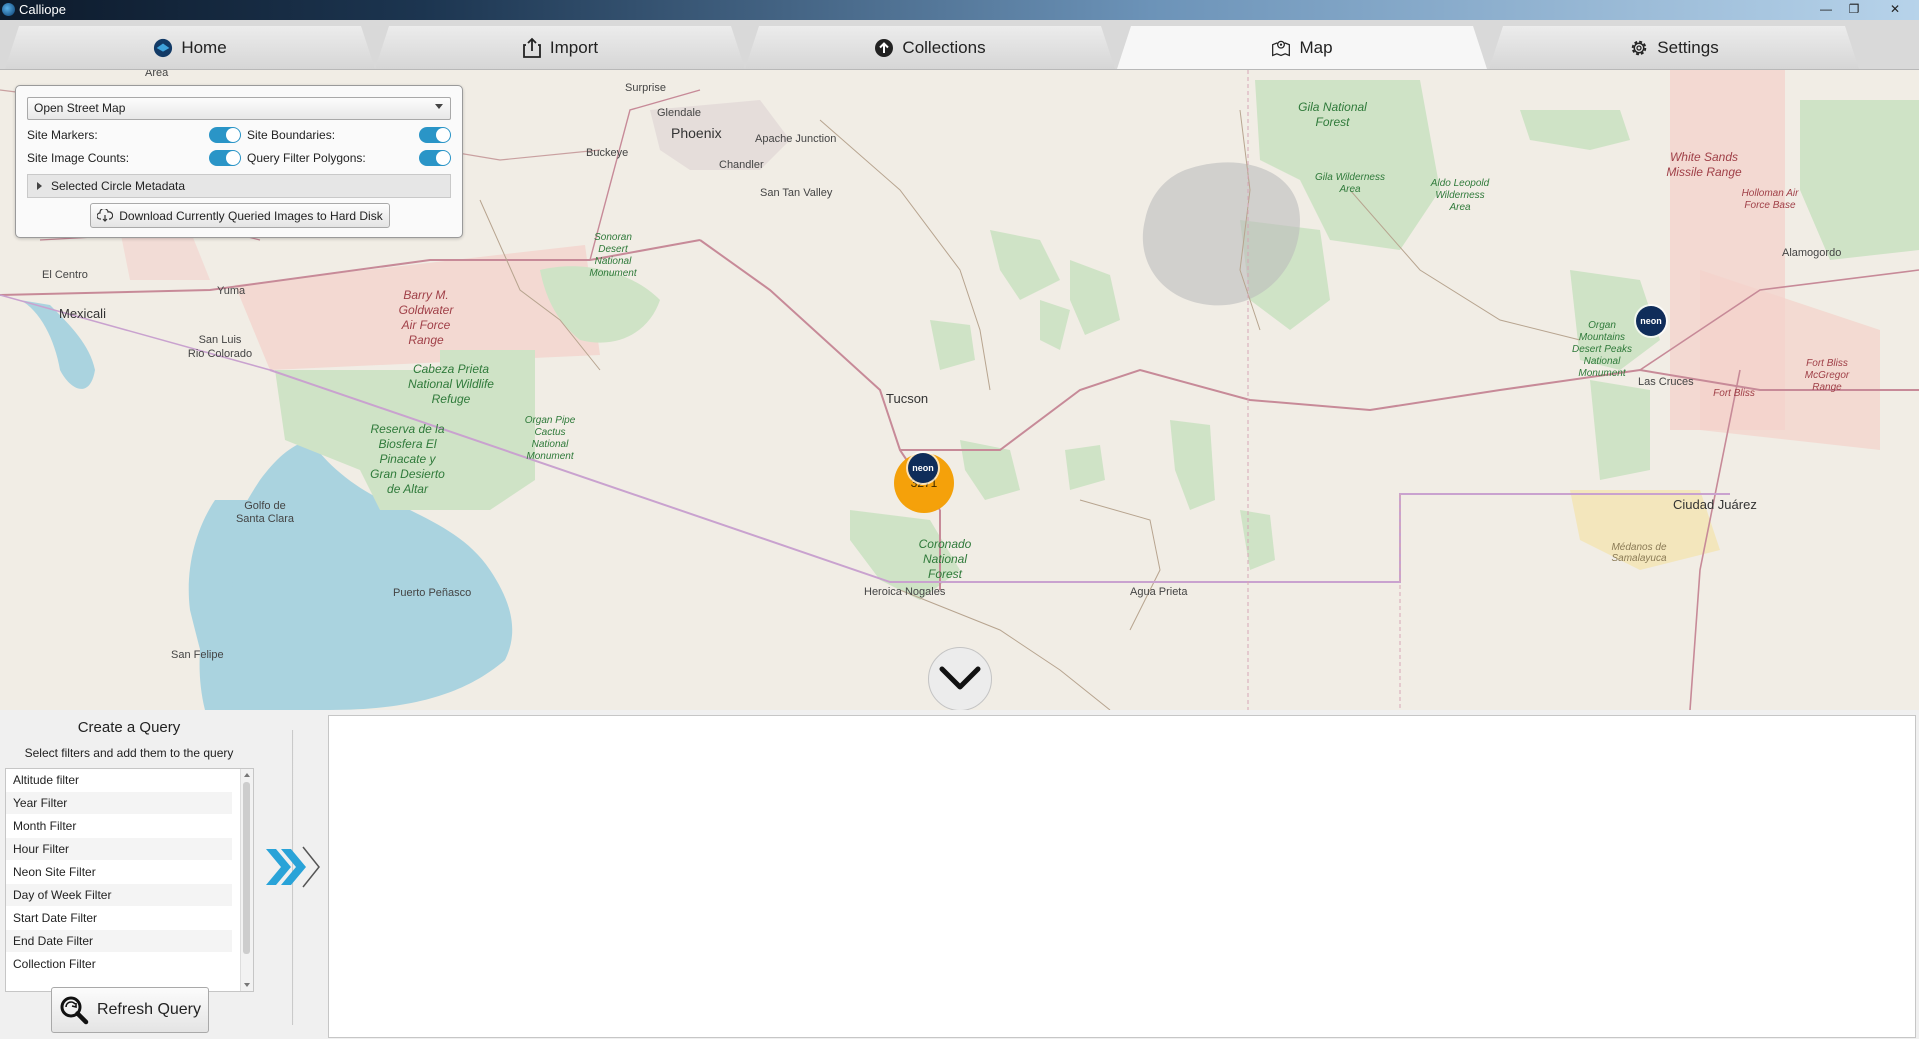 The image size is (1919, 1039). Describe the element at coordinates (8, 9) in the screenshot. I see `calliope-app-icon` at that location.